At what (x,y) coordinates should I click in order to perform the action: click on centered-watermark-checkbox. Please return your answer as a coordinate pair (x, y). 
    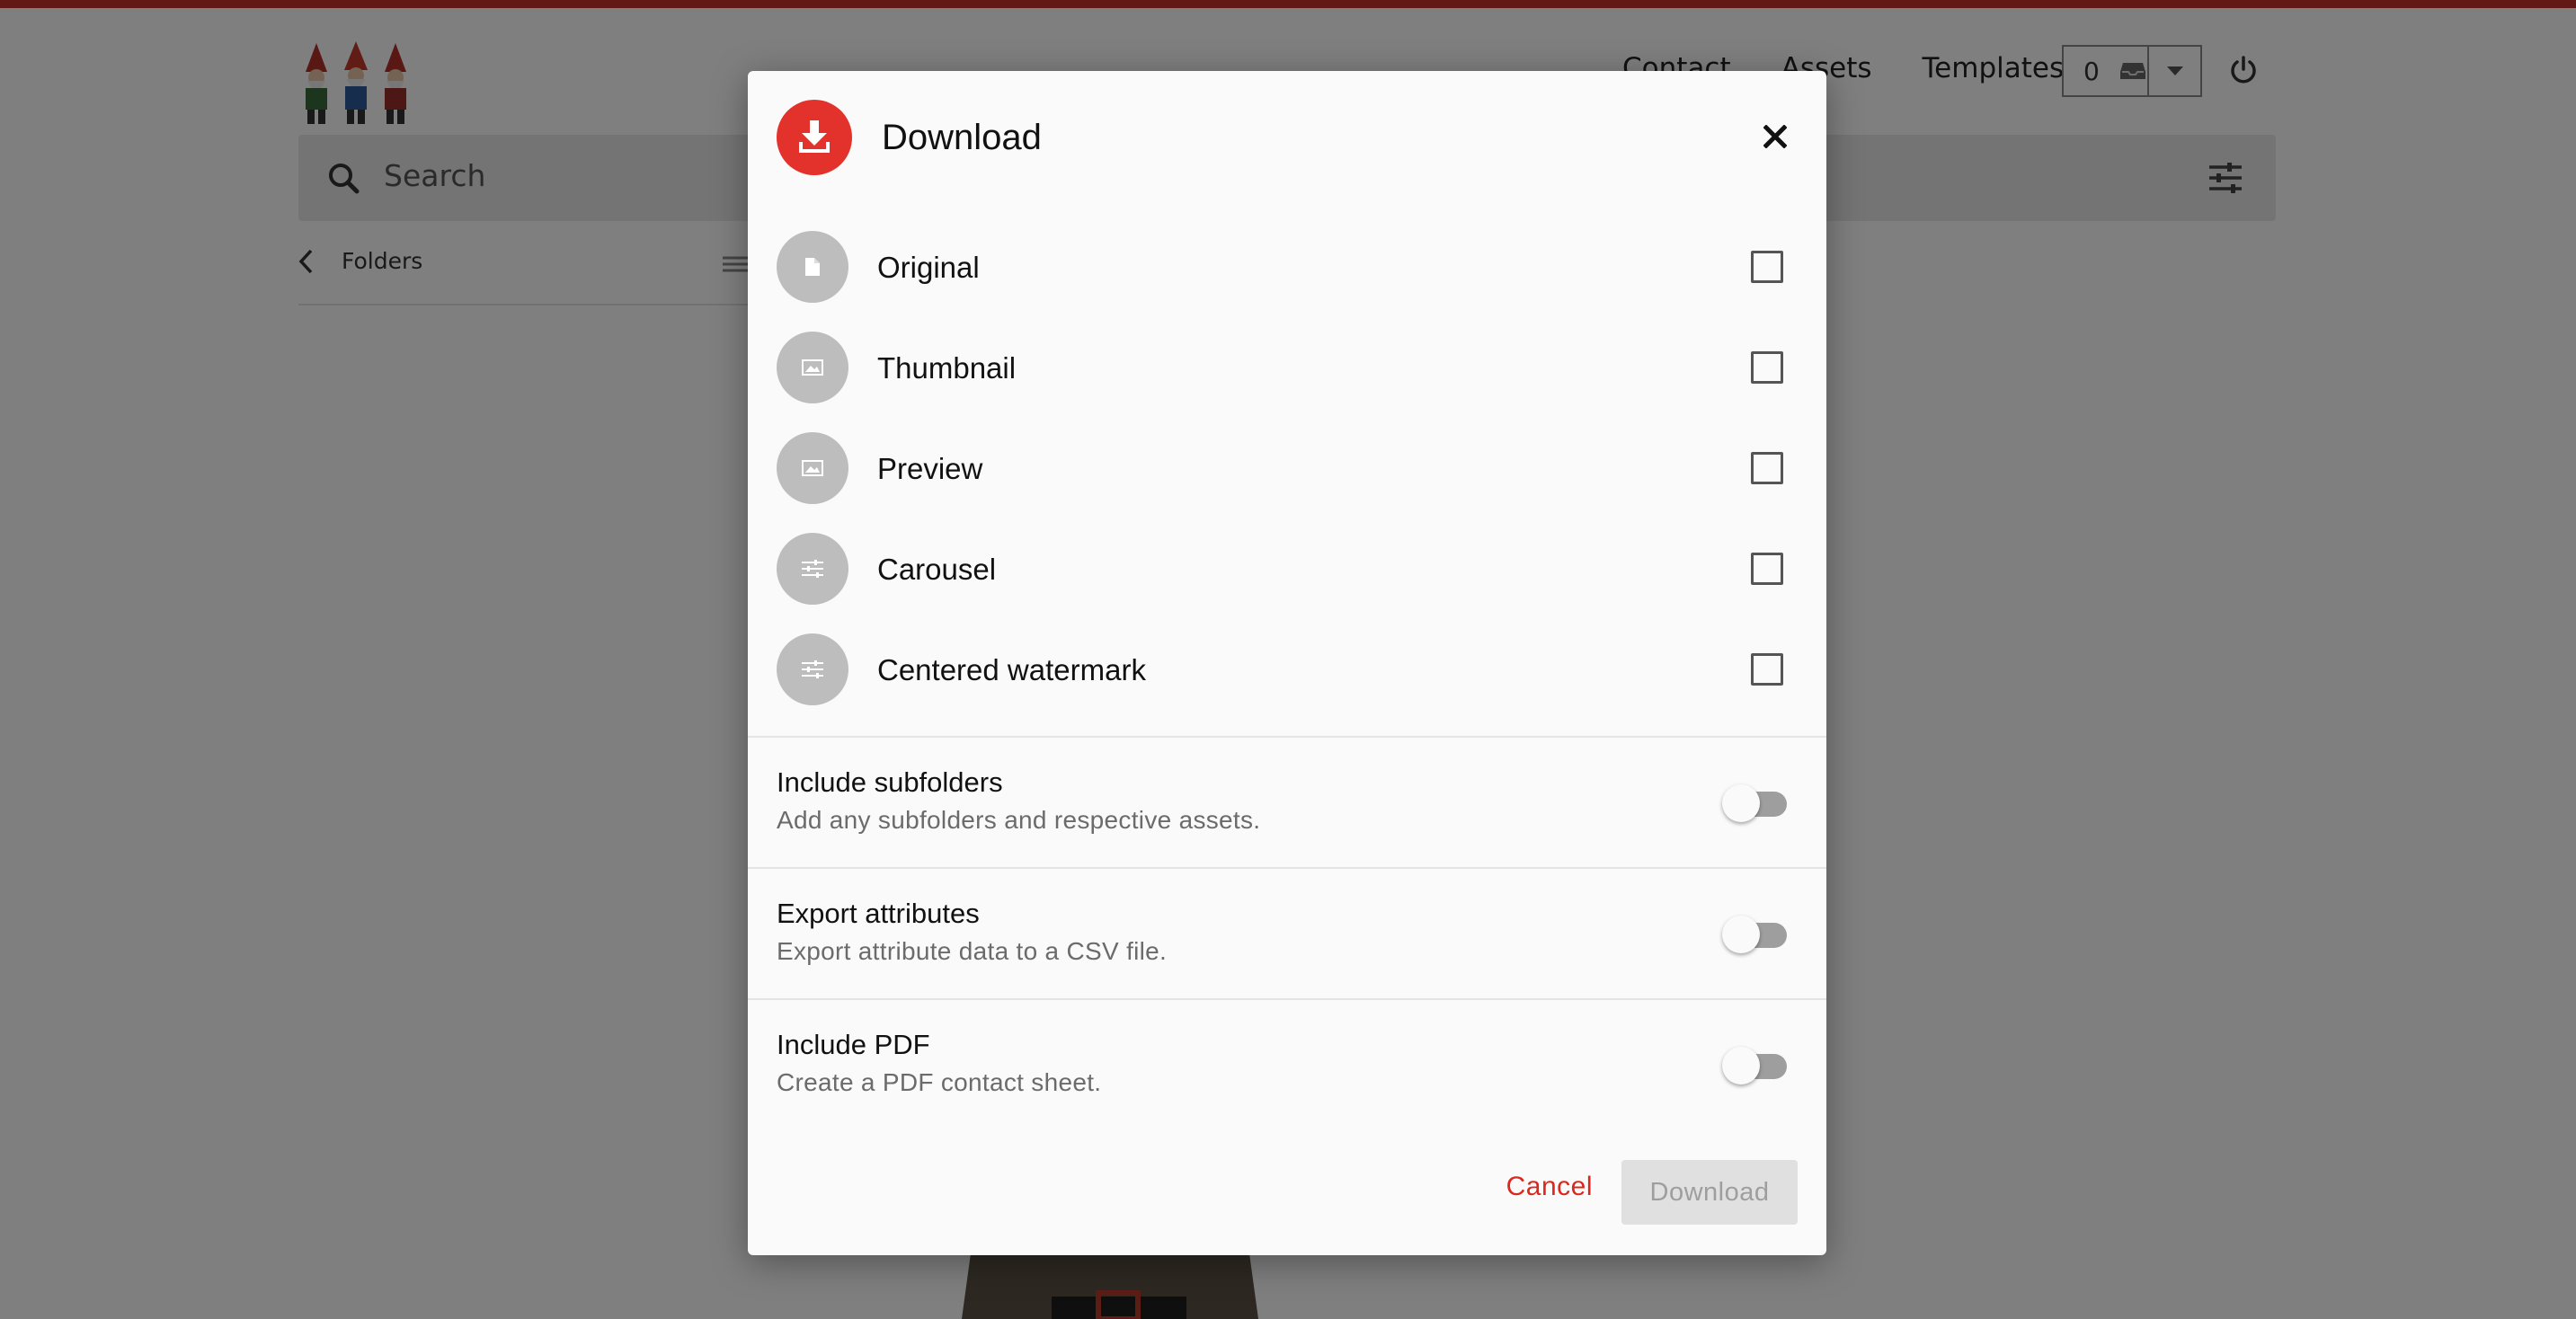
    Looking at the image, I should click on (1767, 669).